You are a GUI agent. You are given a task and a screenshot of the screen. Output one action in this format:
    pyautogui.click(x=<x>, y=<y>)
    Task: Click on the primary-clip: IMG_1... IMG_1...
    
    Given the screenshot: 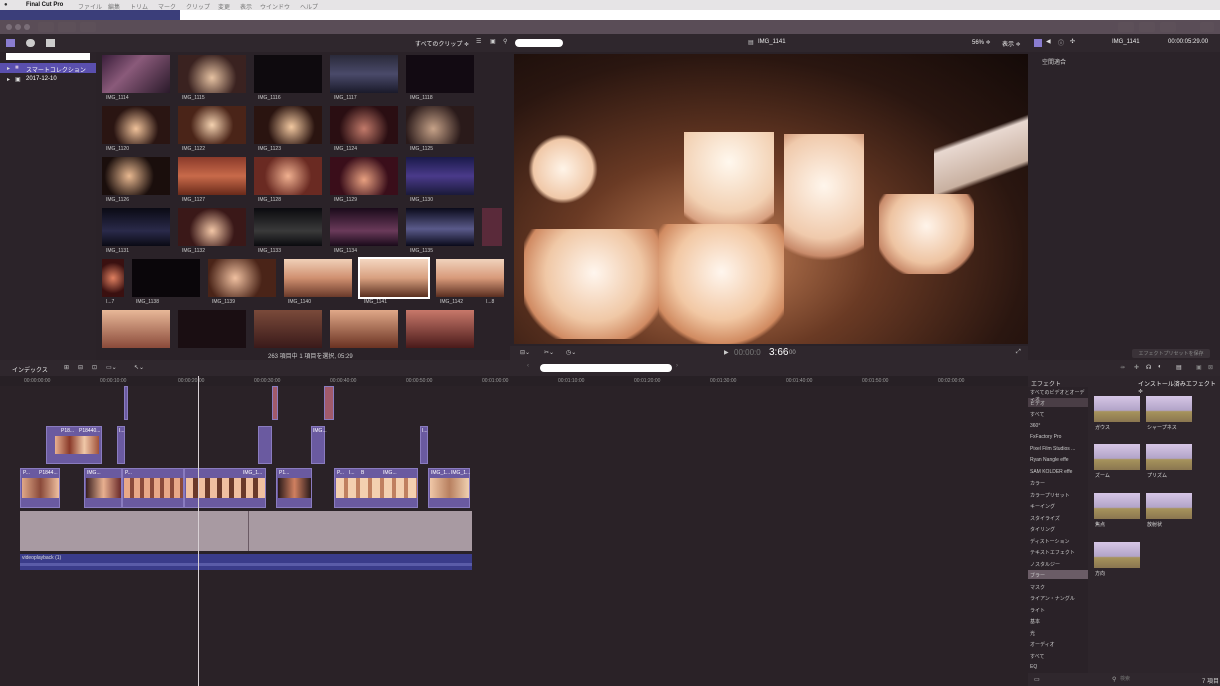 What is the action you would take?
    pyautogui.click(x=449, y=488)
    